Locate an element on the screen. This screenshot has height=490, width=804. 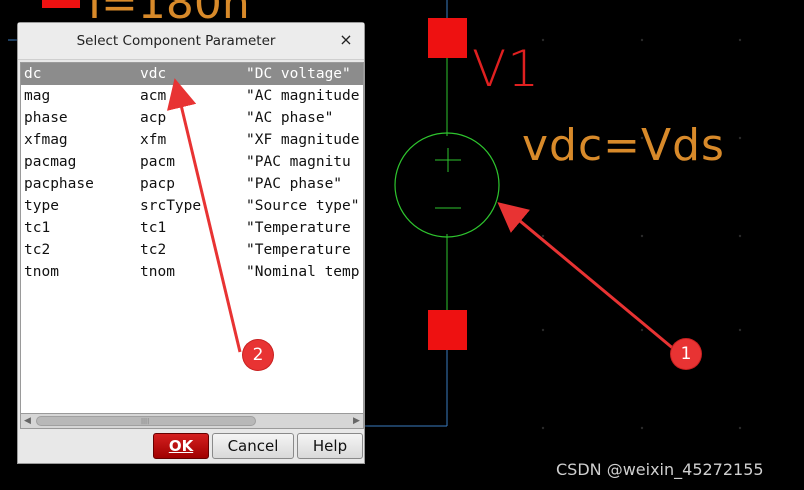
annotation-badge-2: 2 is located at coordinates (258, 355).